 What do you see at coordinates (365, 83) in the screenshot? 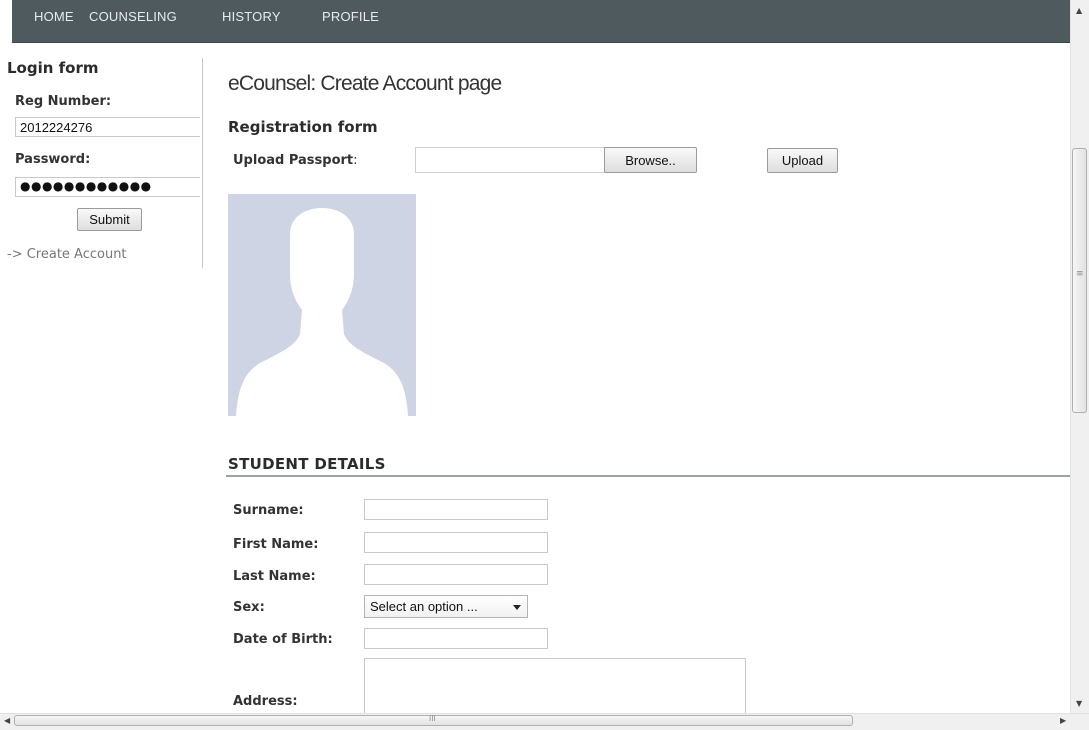
I see `page-title: eCounsel: Create Account page` at bounding box center [365, 83].